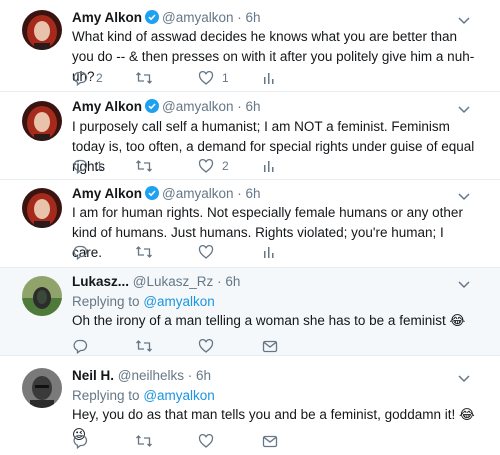  What do you see at coordinates (152, 108) in the screenshot?
I see `verified-badge-icon` at bounding box center [152, 108].